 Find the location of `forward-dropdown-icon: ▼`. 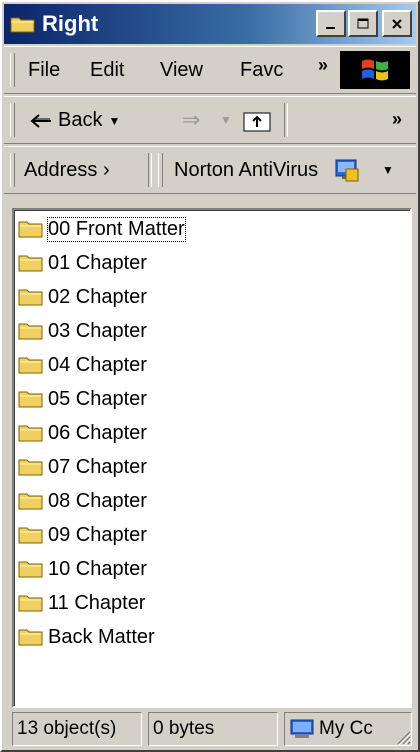

forward-dropdown-icon: ▼ is located at coordinates (226, 120).